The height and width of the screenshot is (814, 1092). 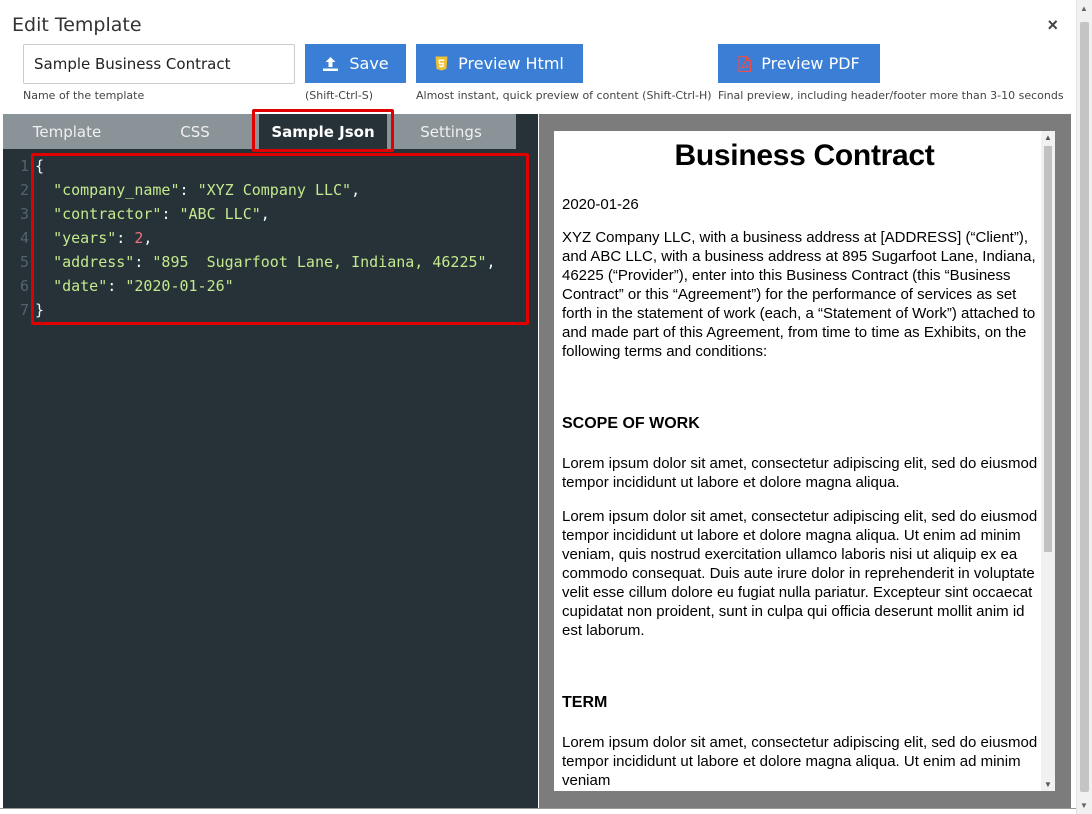 I want to click on json-value: "XYZ Company LLC", so click(x=274, y=190).